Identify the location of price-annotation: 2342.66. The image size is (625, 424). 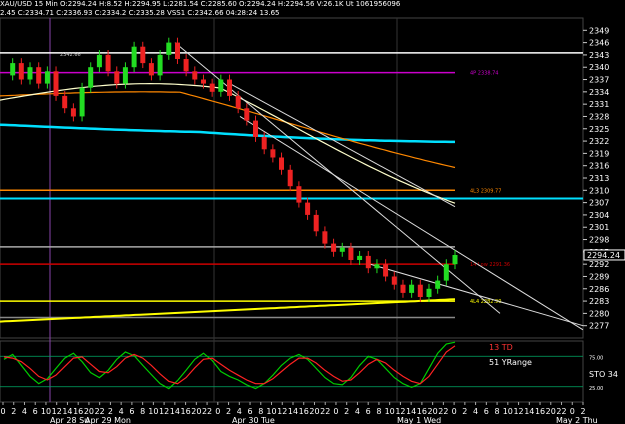
(70, 55).